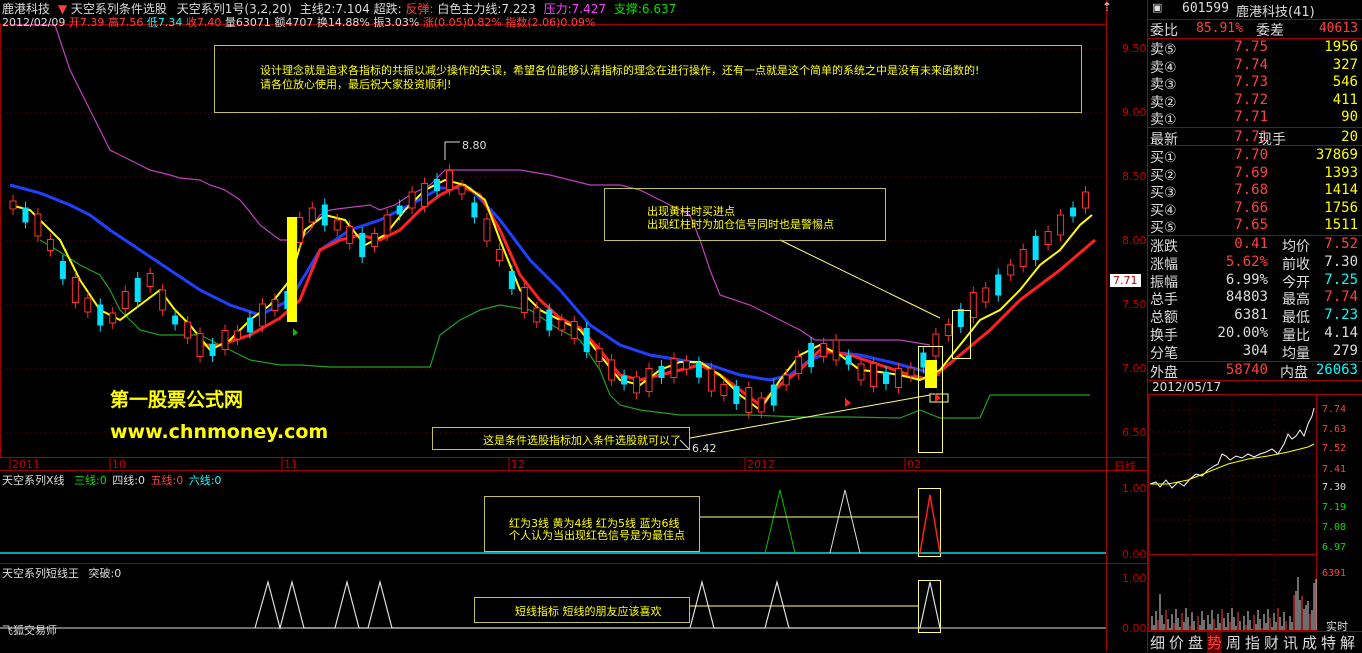  What do you see at coordinates (1254, 138) in the screenshot?
I see `latest-row: 最新 7.71 现手 20` at bounding box center [1254, 138].